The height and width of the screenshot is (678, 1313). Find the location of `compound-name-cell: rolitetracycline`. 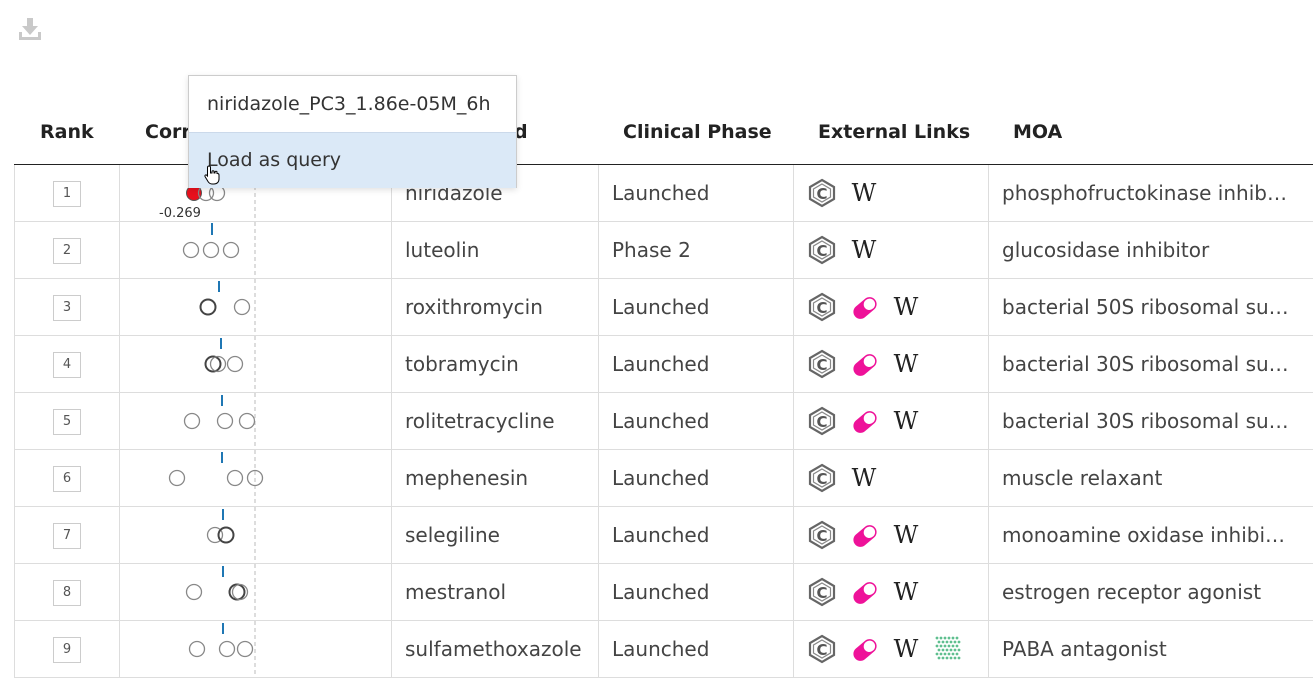

compound-name-cell: rolitetracycline is located at coordinates (495, 421).